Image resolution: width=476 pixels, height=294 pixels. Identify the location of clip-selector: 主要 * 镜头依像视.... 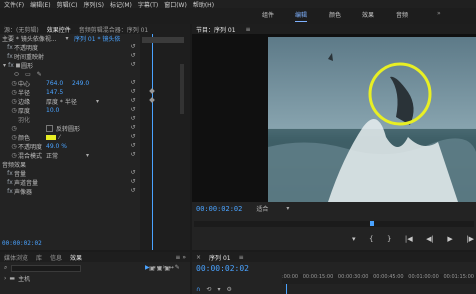
(33, 38).